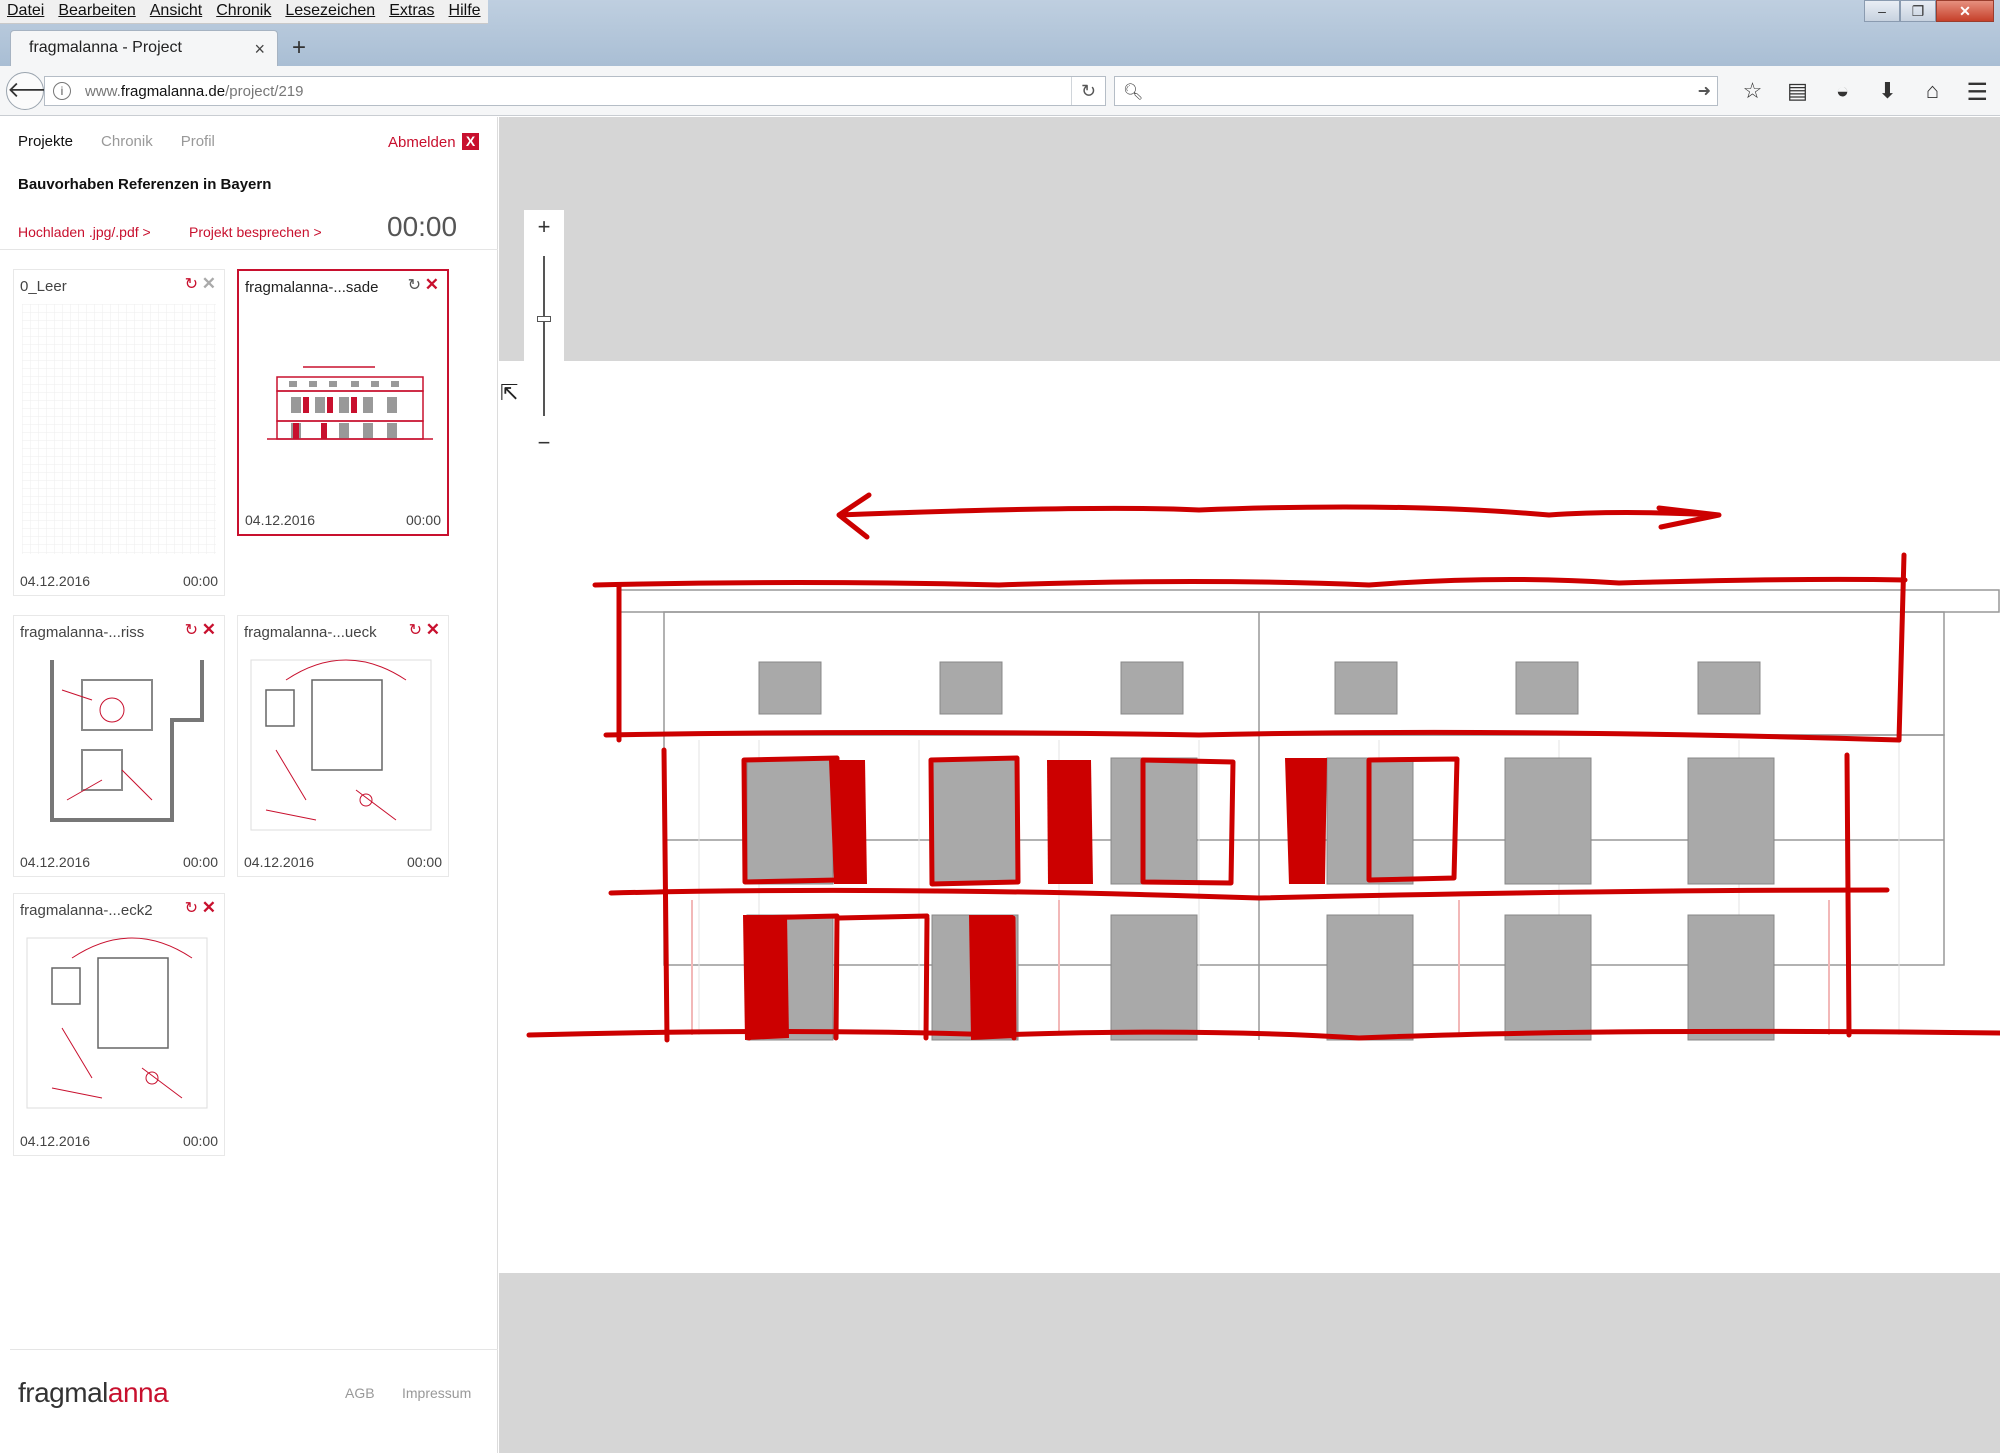  I want to click on sheet-card: 0_Leer ↻ ✕ 04.12.2016 00:00, so click(119, 432).